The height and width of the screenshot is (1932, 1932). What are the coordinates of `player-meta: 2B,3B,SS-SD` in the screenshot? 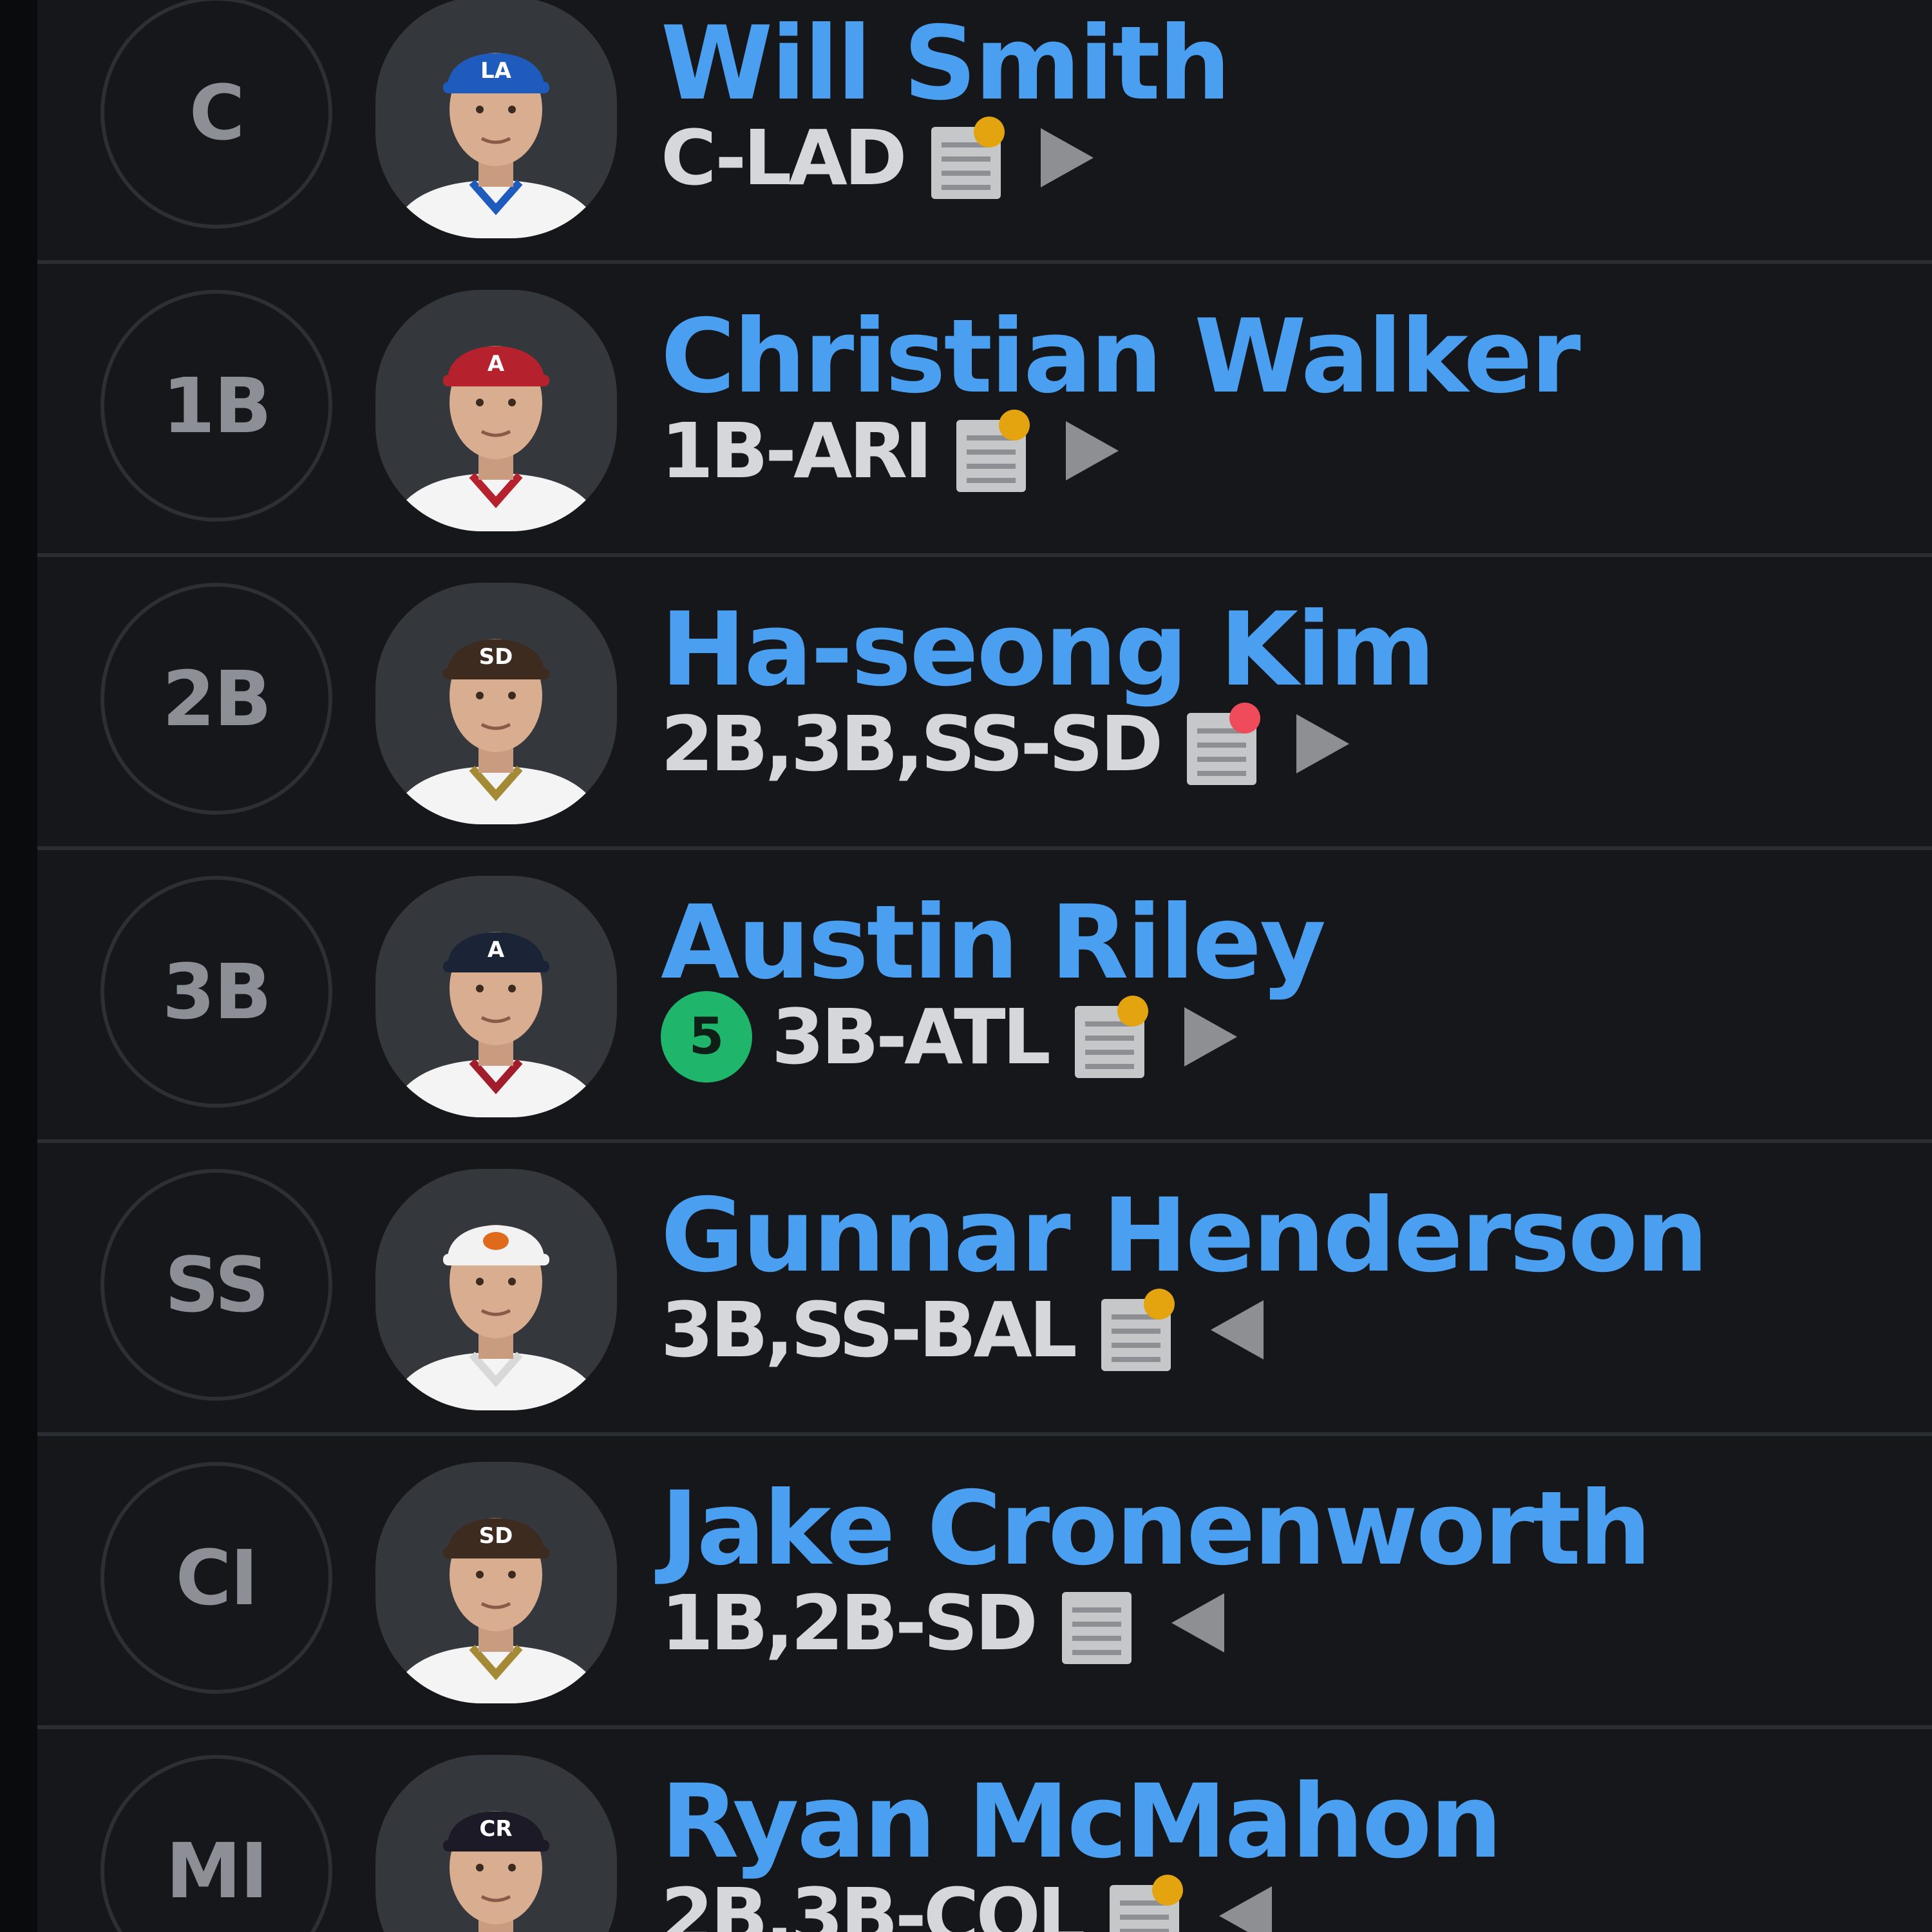 It's located at (1006, 744).